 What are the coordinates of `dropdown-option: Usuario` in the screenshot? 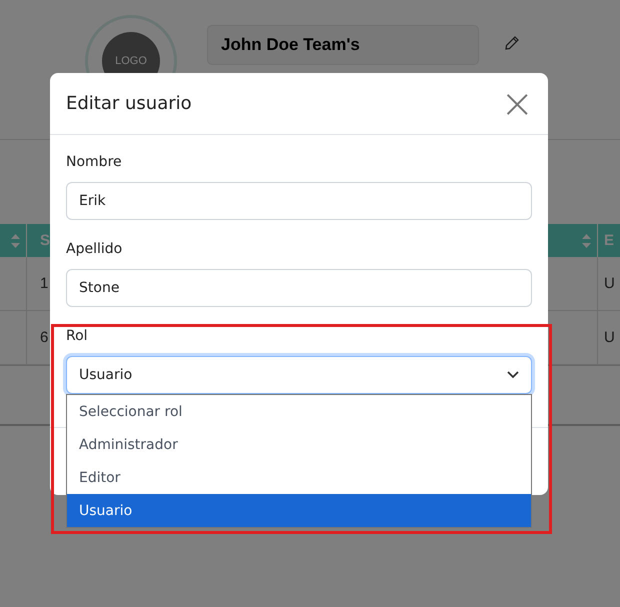 It's located at (299, 510).